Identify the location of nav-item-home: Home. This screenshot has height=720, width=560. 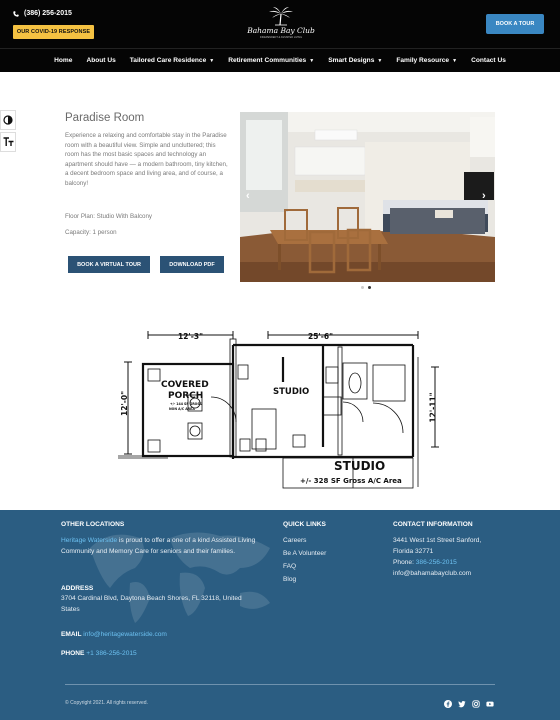
(63, 60).